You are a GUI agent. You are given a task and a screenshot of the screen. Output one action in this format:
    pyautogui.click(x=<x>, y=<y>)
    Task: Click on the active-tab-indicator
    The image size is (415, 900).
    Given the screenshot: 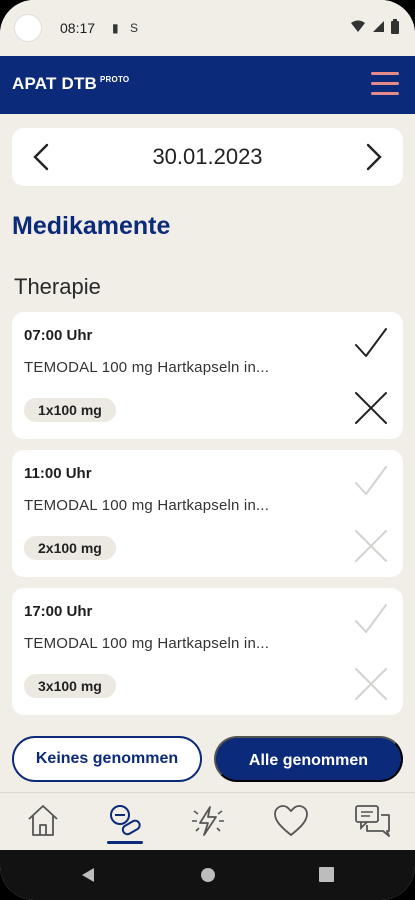 What is the action you would take?
    pyautogui.click(x=125, y=842)
    